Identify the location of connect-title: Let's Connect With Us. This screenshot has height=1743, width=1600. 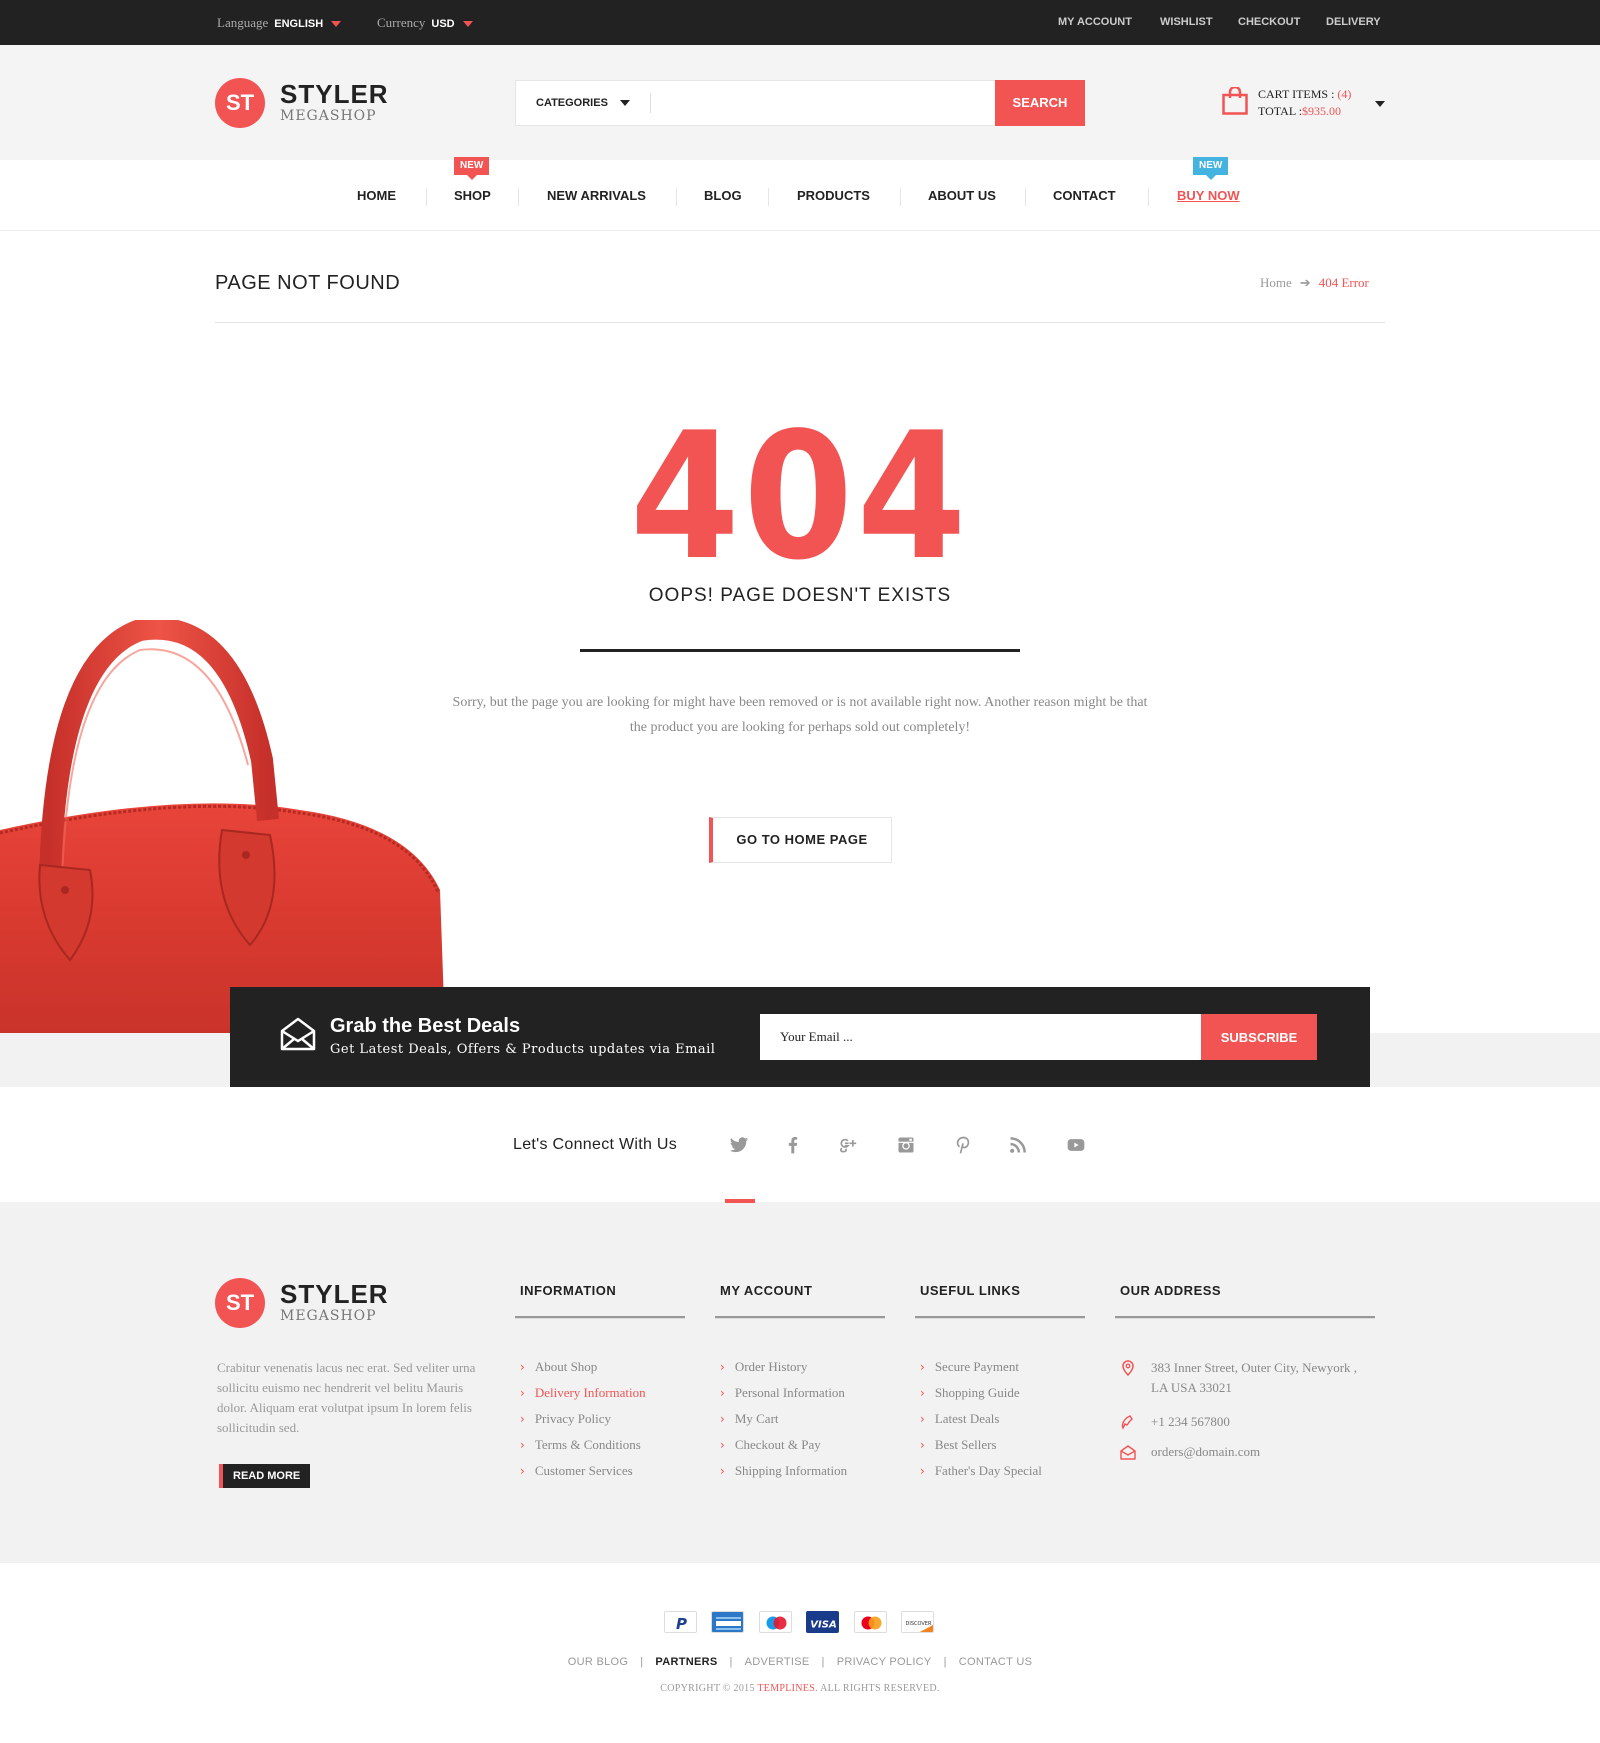
(595, 1144).